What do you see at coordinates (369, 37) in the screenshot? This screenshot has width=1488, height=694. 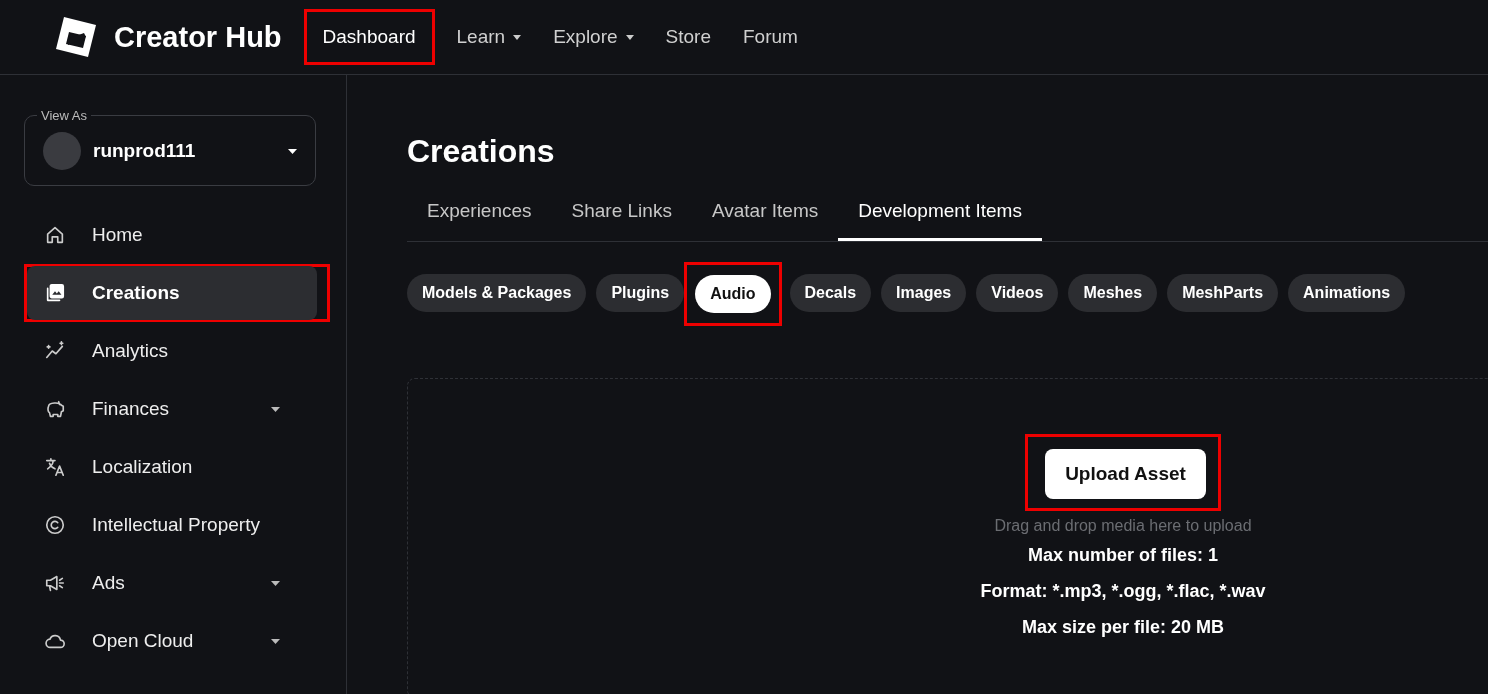 I see `nav-link: Dashboard` at bounding box center [369, 37].